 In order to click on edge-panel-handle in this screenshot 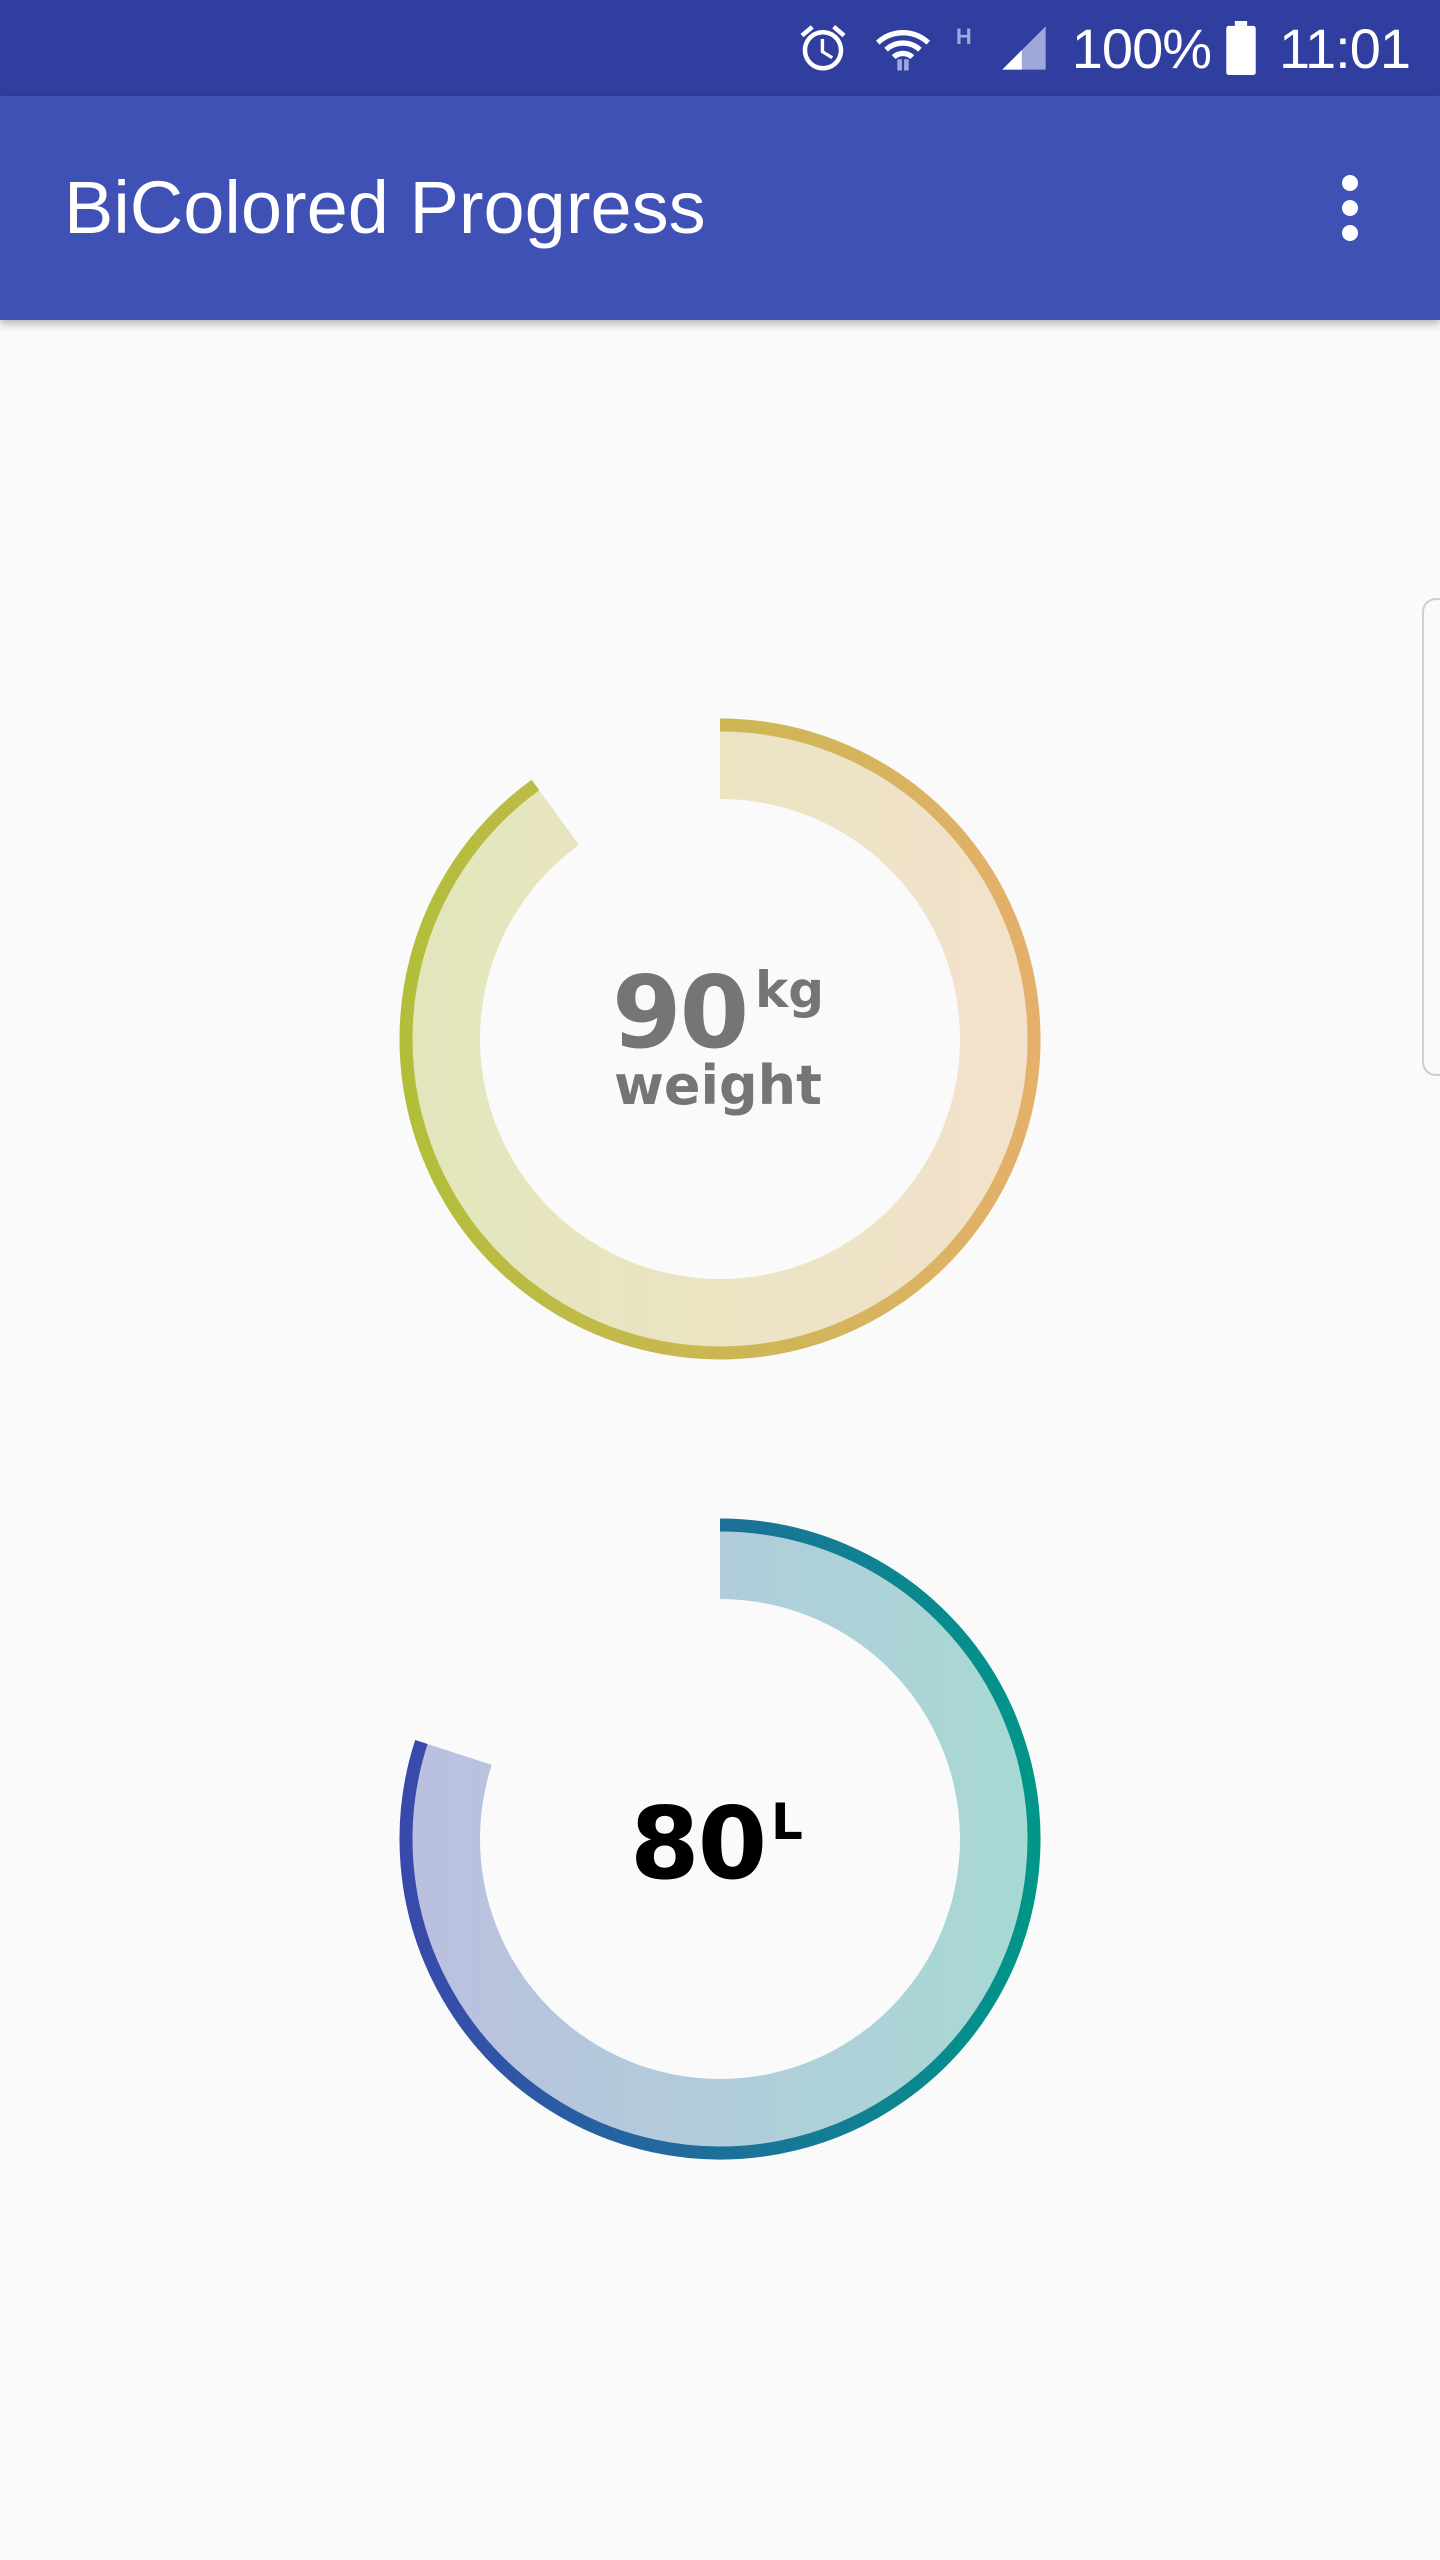, I will do `click(1431, 837)`.